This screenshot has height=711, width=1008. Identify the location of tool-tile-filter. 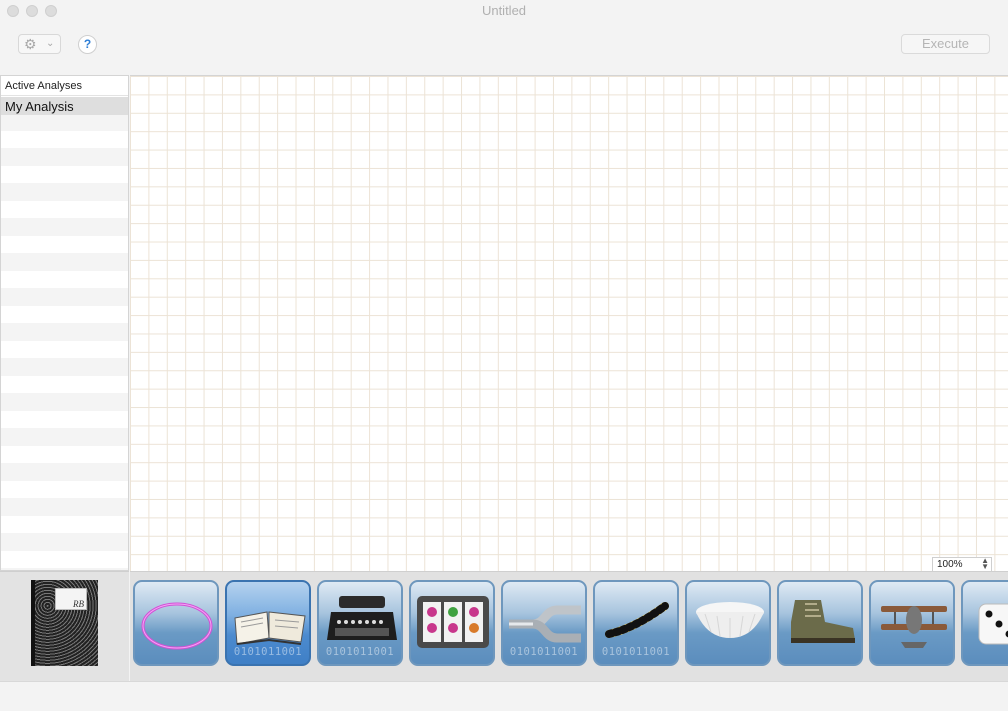
(728, 623).